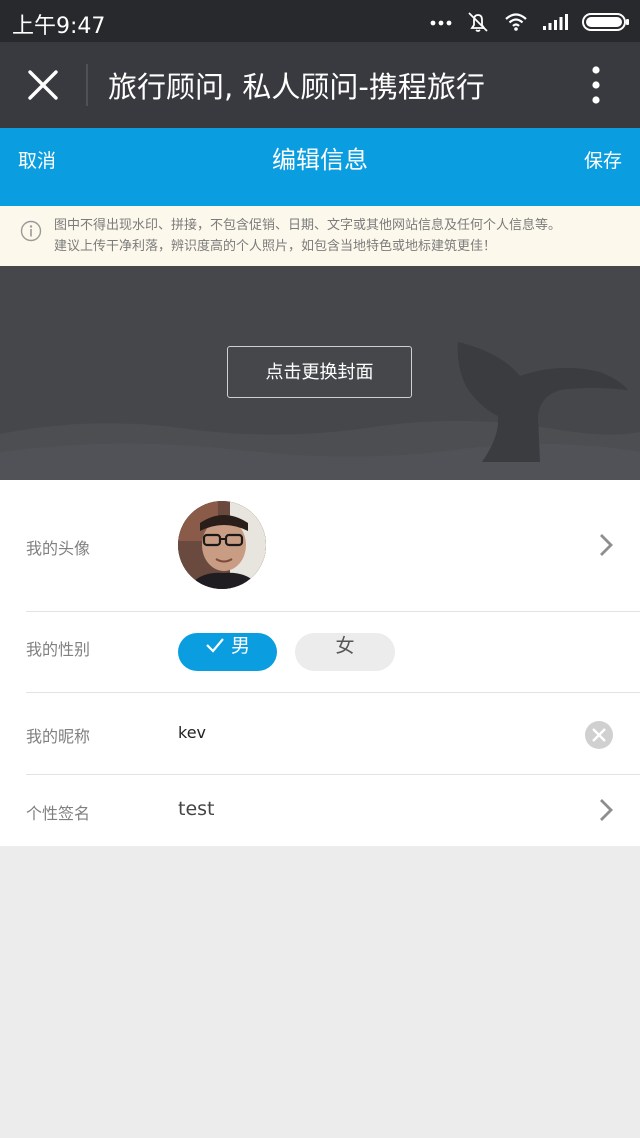 The image size is (640, 1138). I want to click on gender-male-option: 男, so click(227, 652).